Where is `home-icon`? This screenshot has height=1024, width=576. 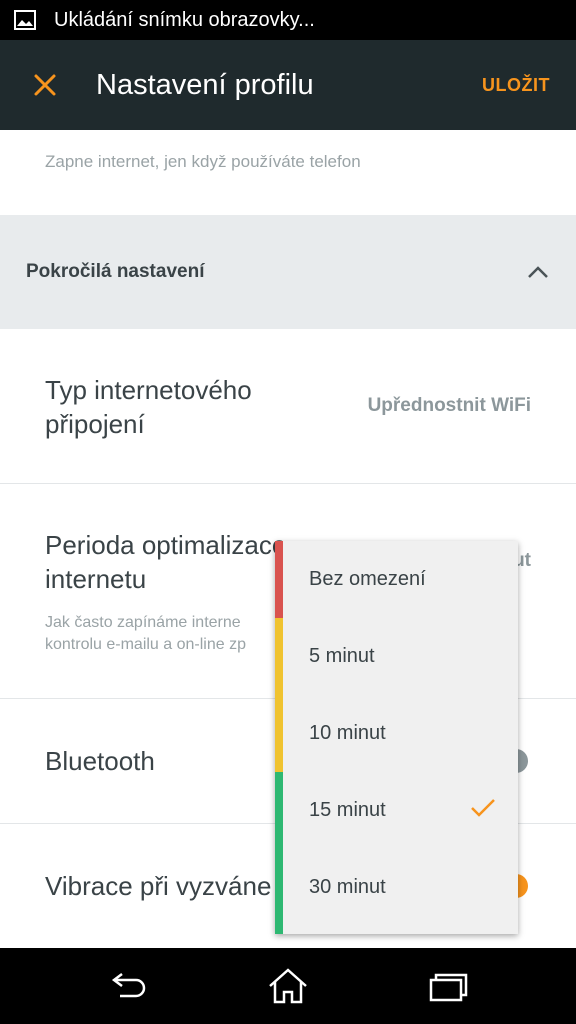
home-icon is located at coordinates (288, 986).